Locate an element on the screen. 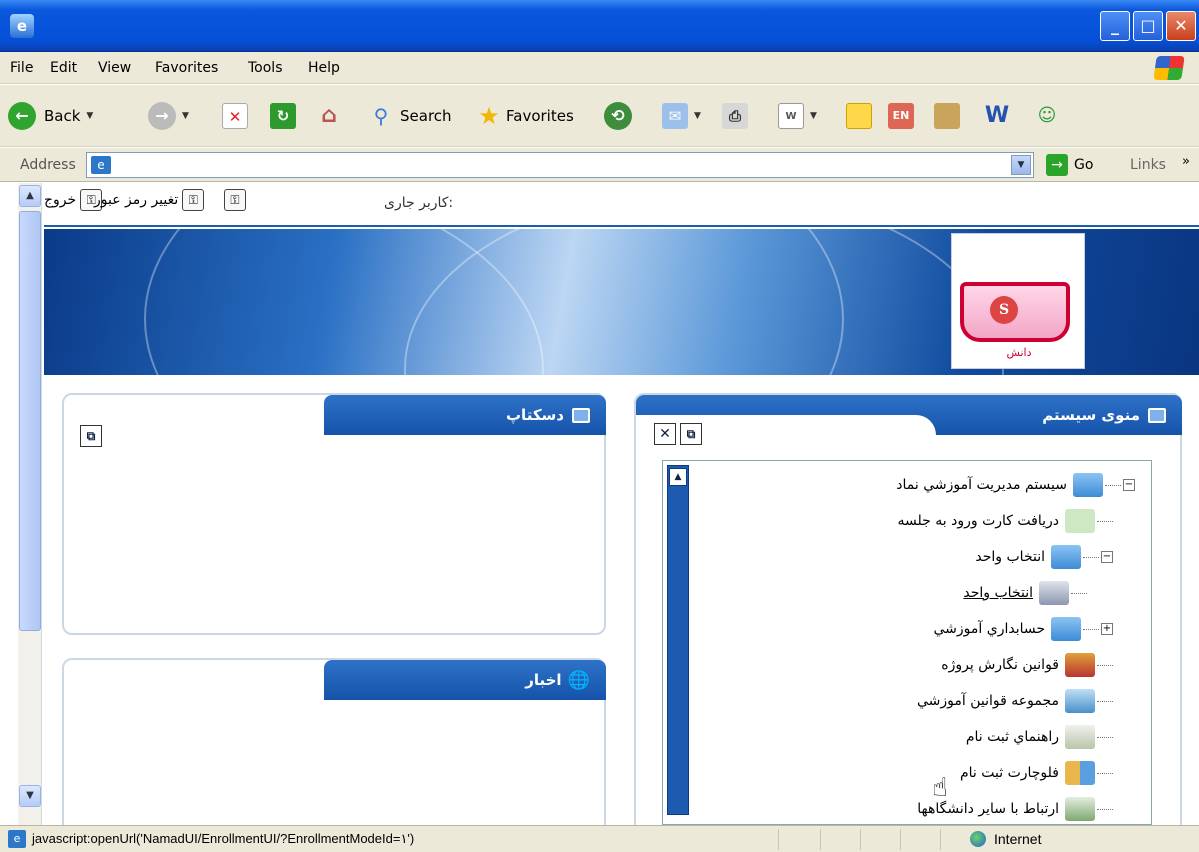 The image size is (1199, 852). current-user-label: کاربر جاری: is located at coordinates (419, 203).